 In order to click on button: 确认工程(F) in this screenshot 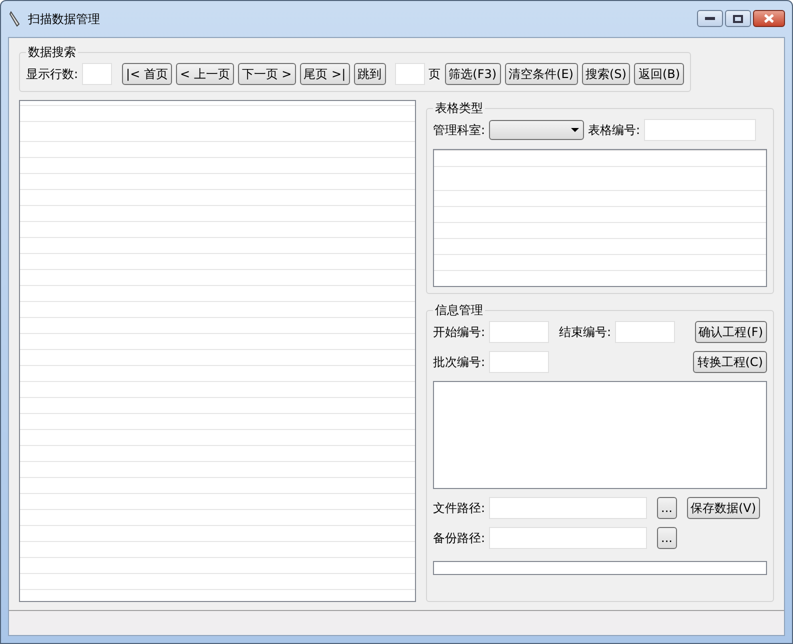, I will do `click(730, 332)`.